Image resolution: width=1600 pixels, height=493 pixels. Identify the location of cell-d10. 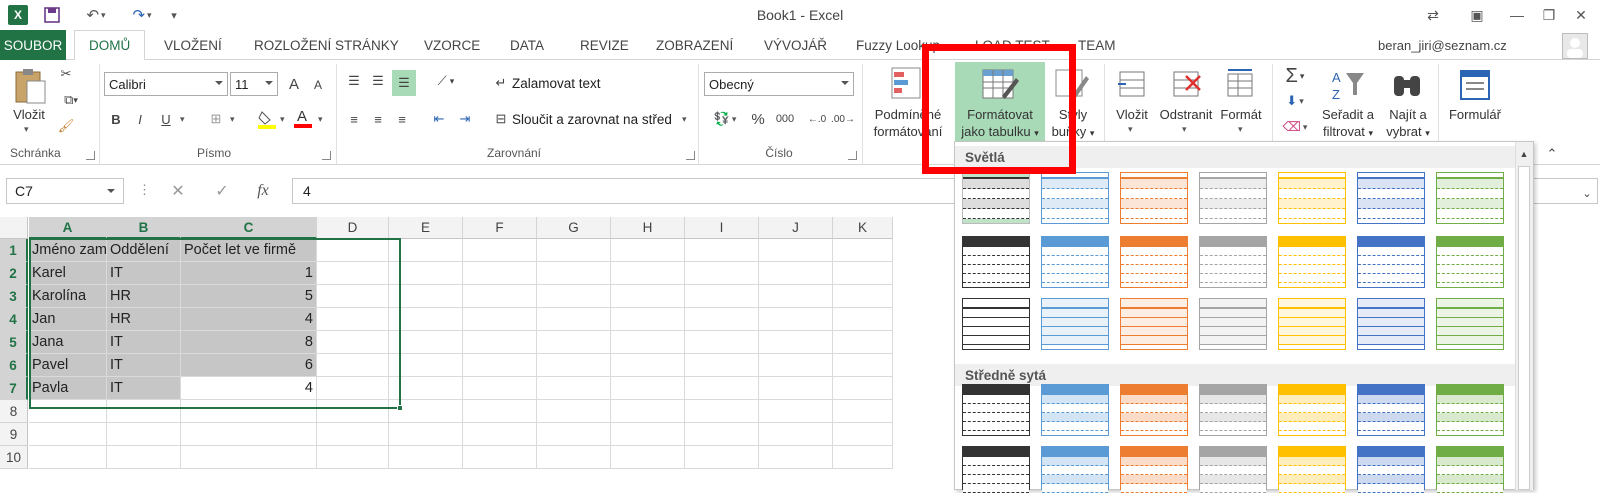
(353, 457).